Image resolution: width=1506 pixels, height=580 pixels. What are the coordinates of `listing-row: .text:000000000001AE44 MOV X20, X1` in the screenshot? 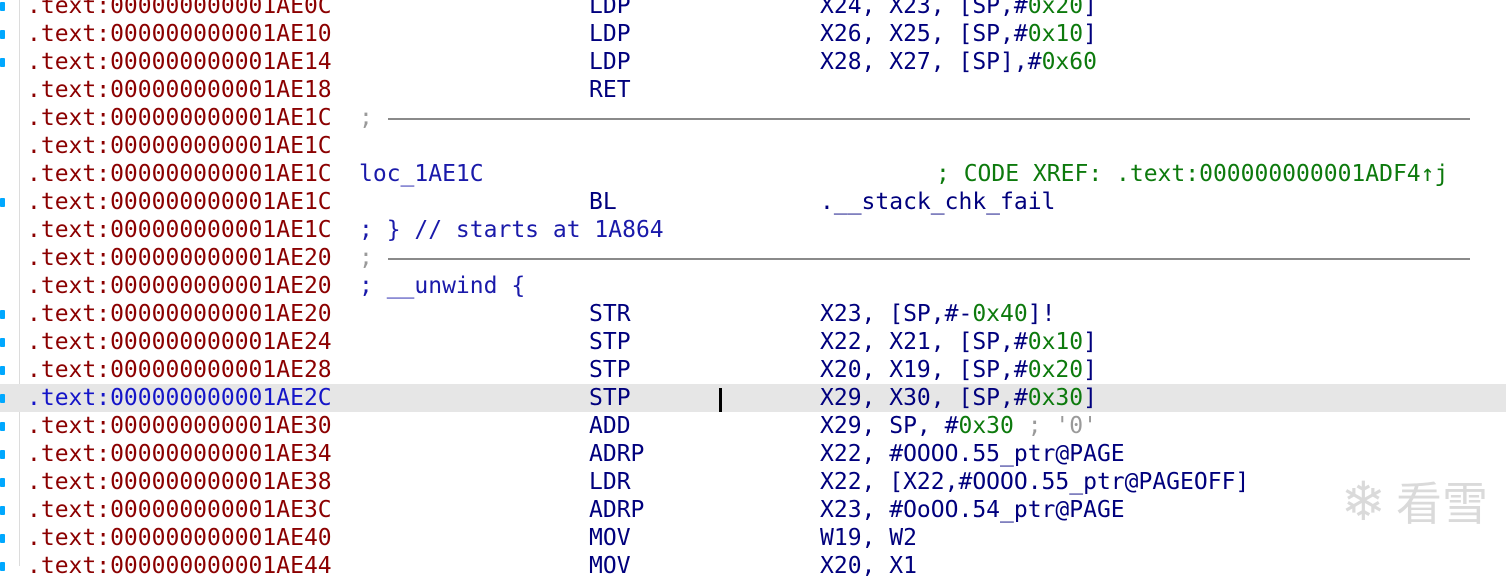 It's located at (753, 566).